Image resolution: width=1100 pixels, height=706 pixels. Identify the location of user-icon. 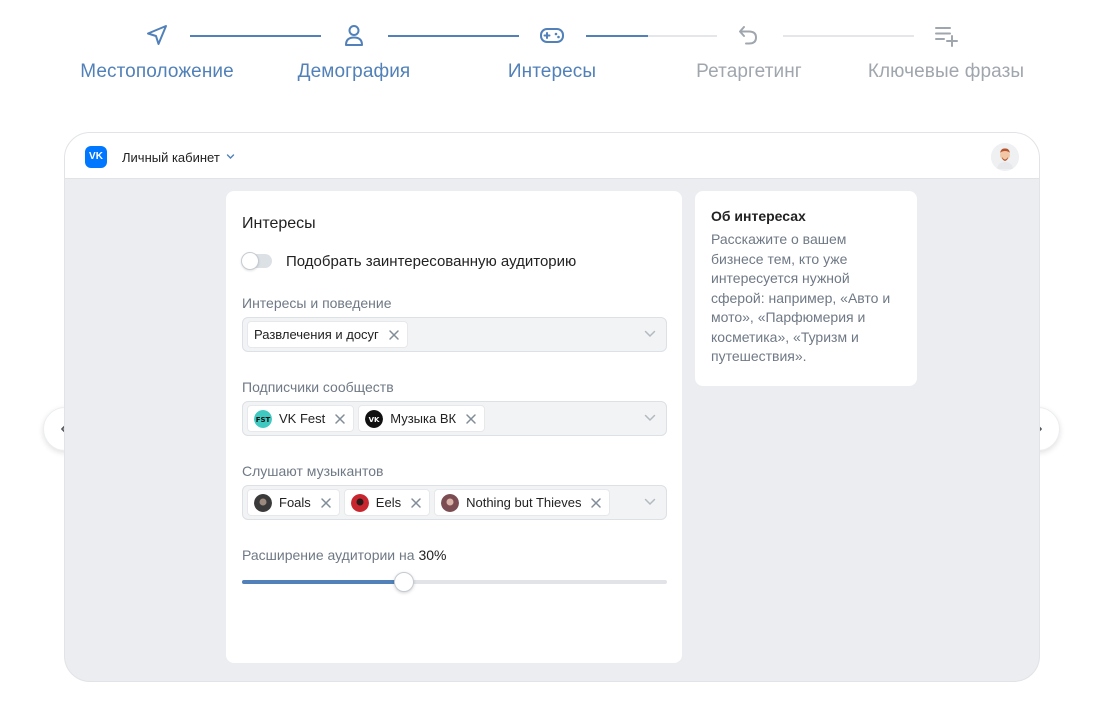
(354, 35).